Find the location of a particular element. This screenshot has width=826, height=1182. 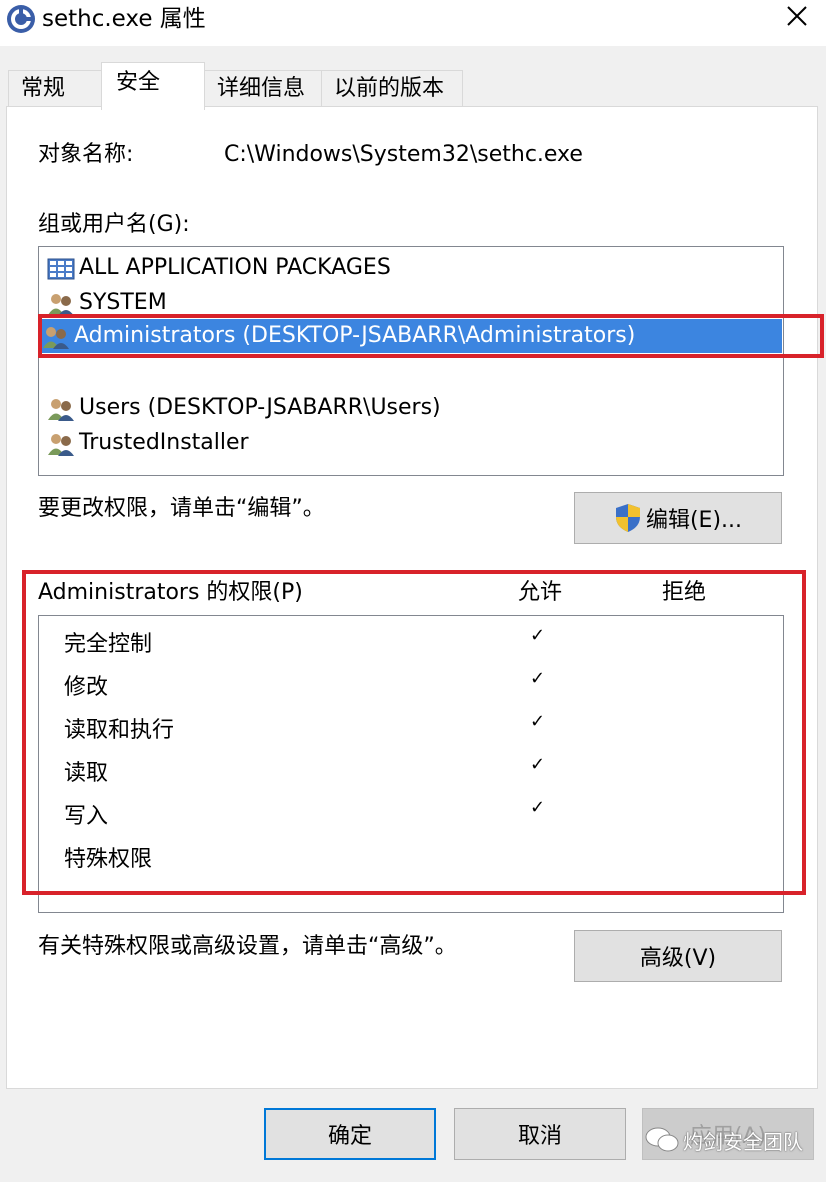

packages-icon is located at coordinates (61, 269).